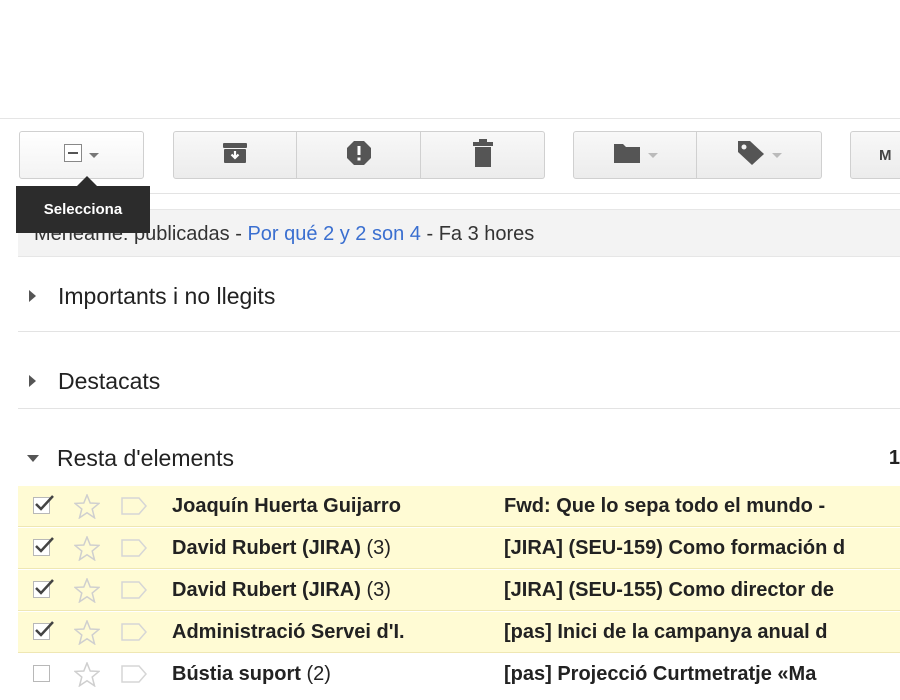 The height and width of the screenshot is (700, 900). I want to click on web-clip-link: Por qué 2 y 2 son 4, so click(333, 234).